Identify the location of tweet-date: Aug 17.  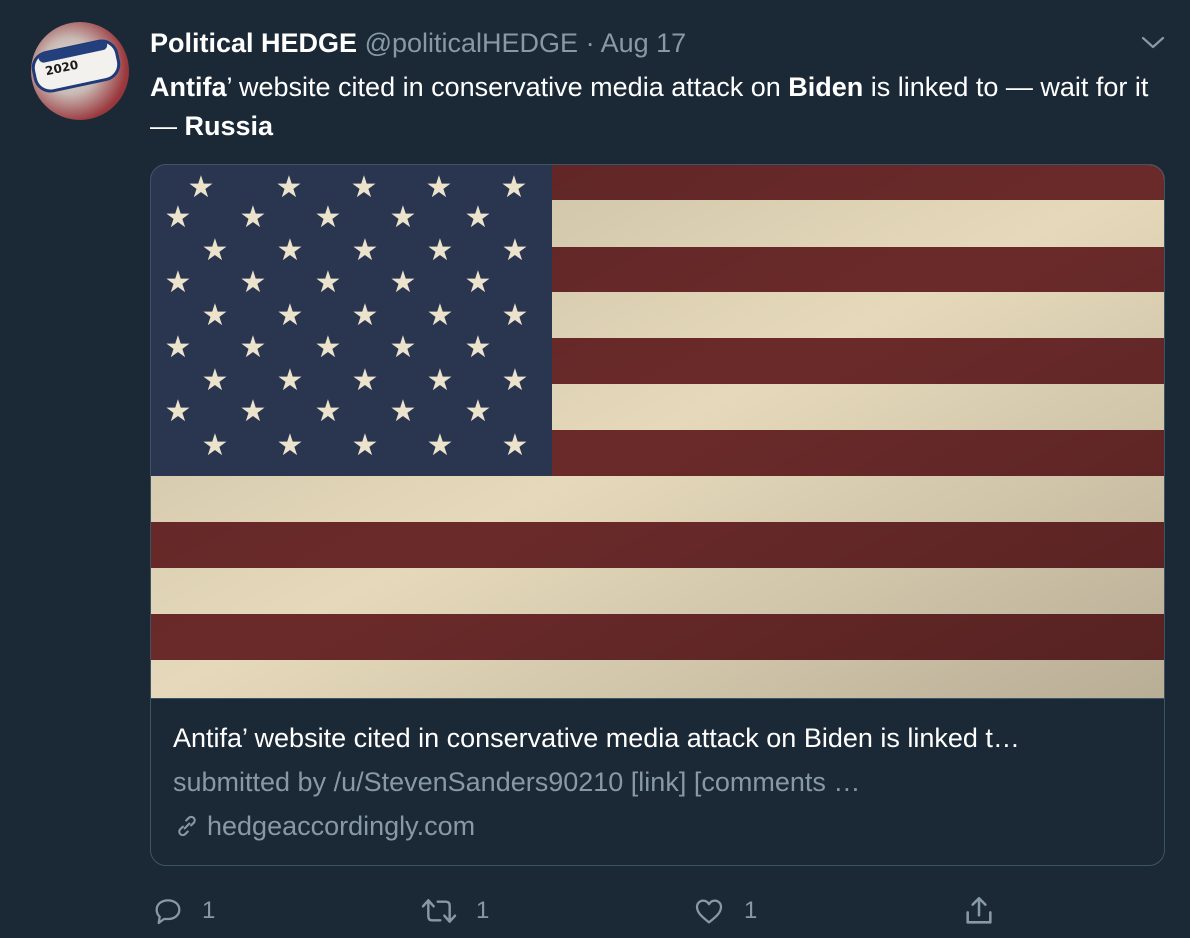
(644, 43).